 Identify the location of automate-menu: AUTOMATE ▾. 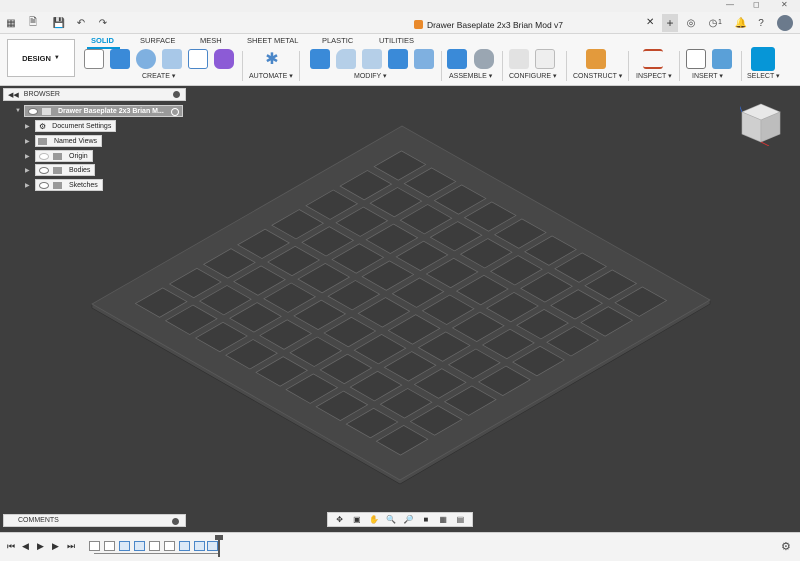
(271, 76).